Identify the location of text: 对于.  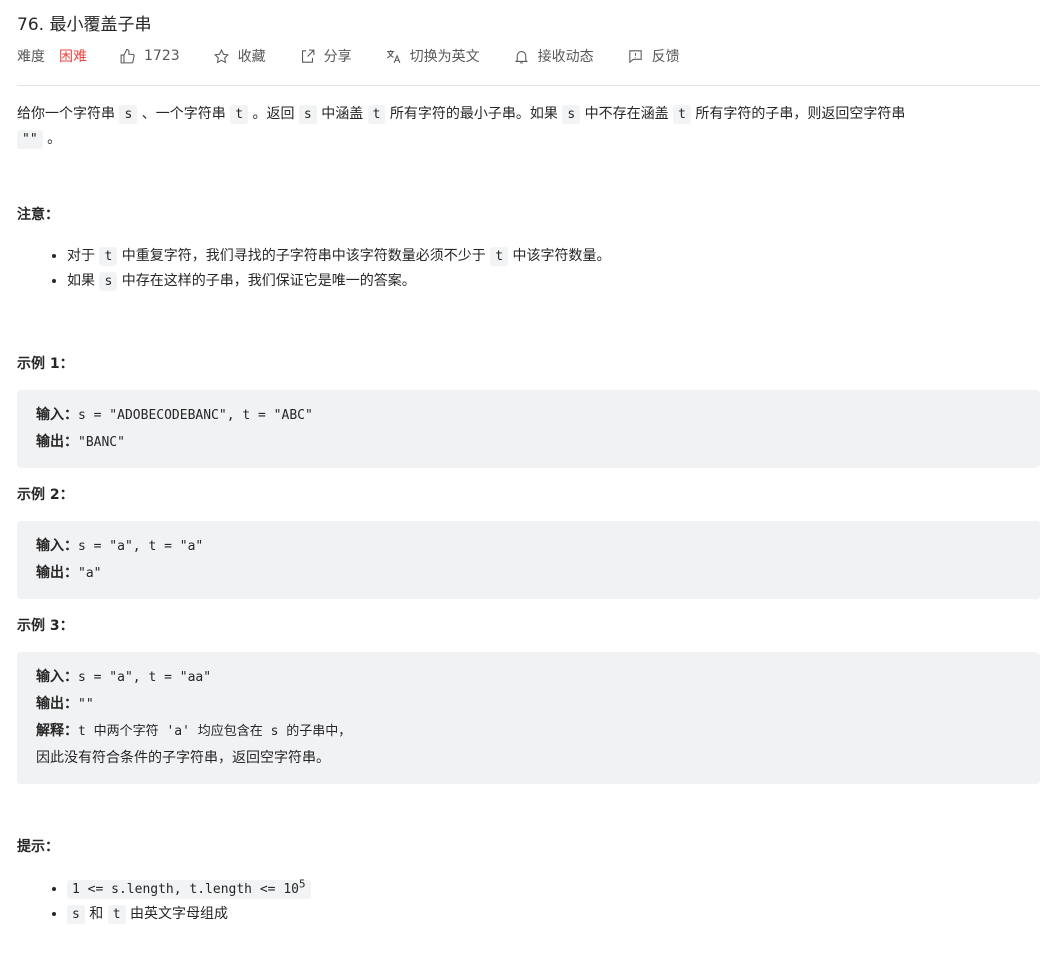
(83, 256).